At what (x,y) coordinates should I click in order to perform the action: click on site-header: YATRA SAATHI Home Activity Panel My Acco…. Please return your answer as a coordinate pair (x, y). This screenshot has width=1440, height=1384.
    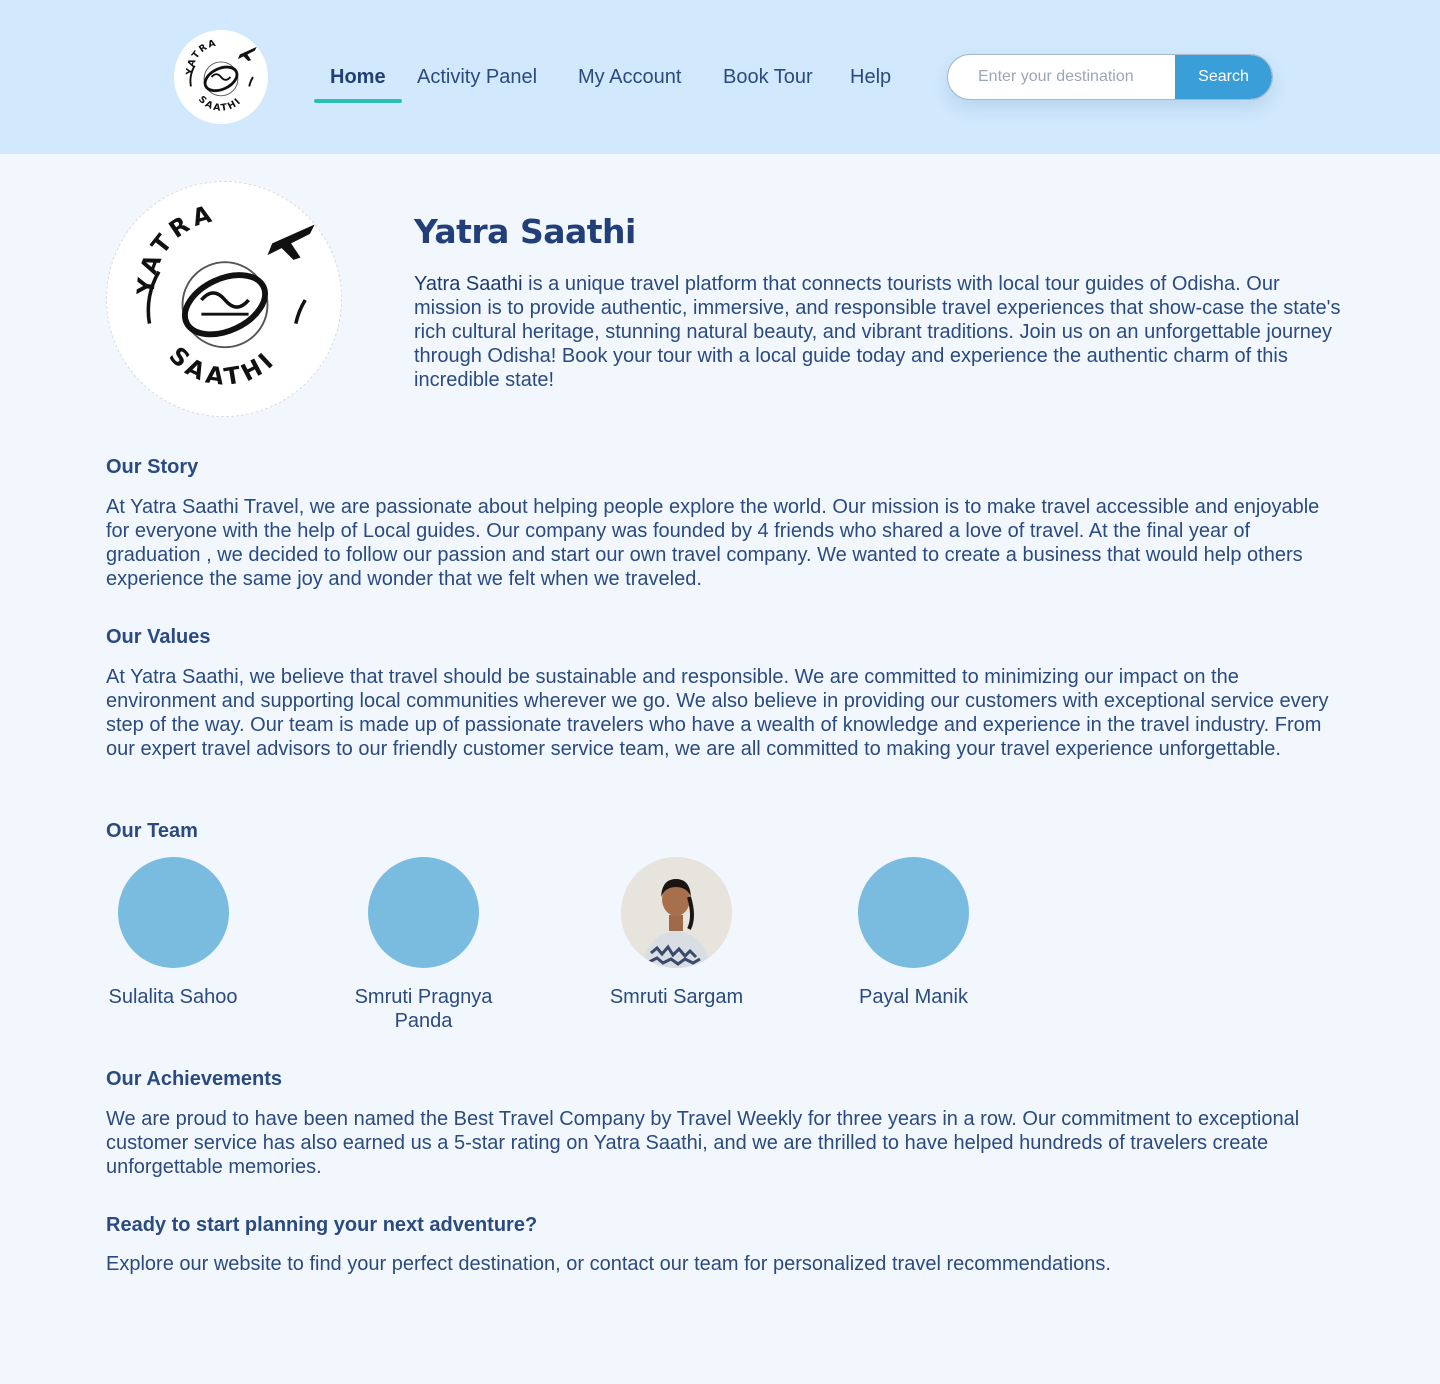
    Looking at the image, I should click on (720, 77).